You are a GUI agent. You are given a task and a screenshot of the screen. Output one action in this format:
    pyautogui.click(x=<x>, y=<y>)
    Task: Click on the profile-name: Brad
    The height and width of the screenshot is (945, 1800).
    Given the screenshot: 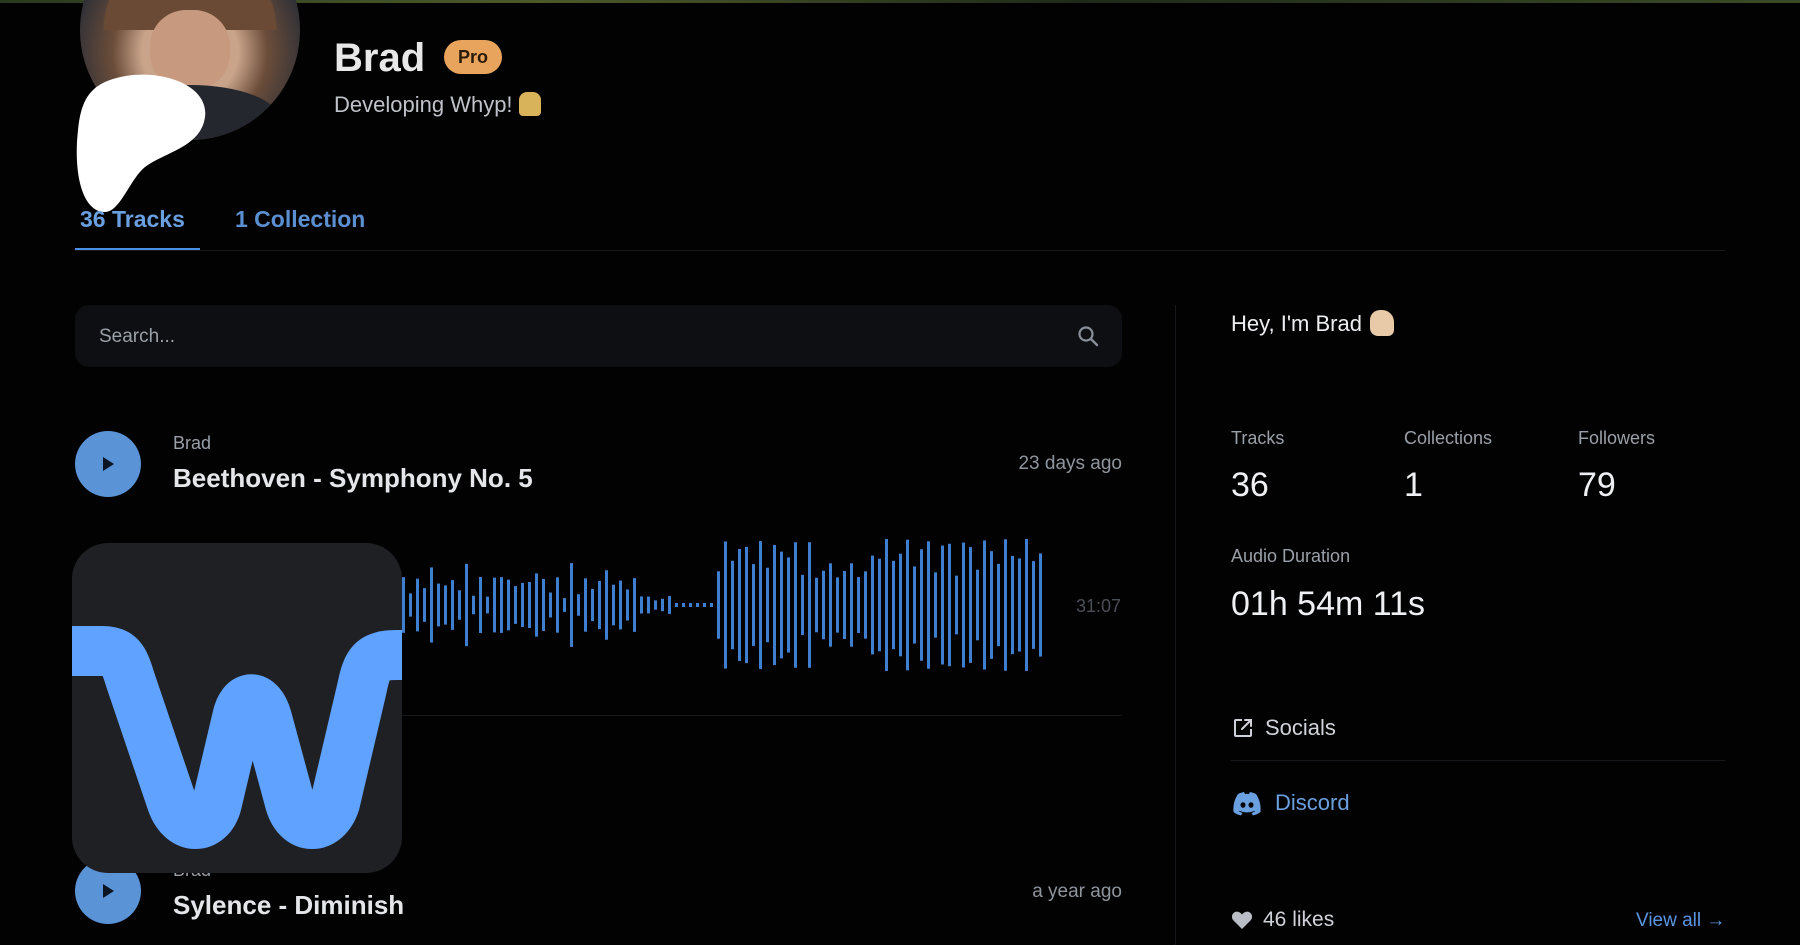 What is the action you would take?
    pyautogui.click(x=380, y=58)
    